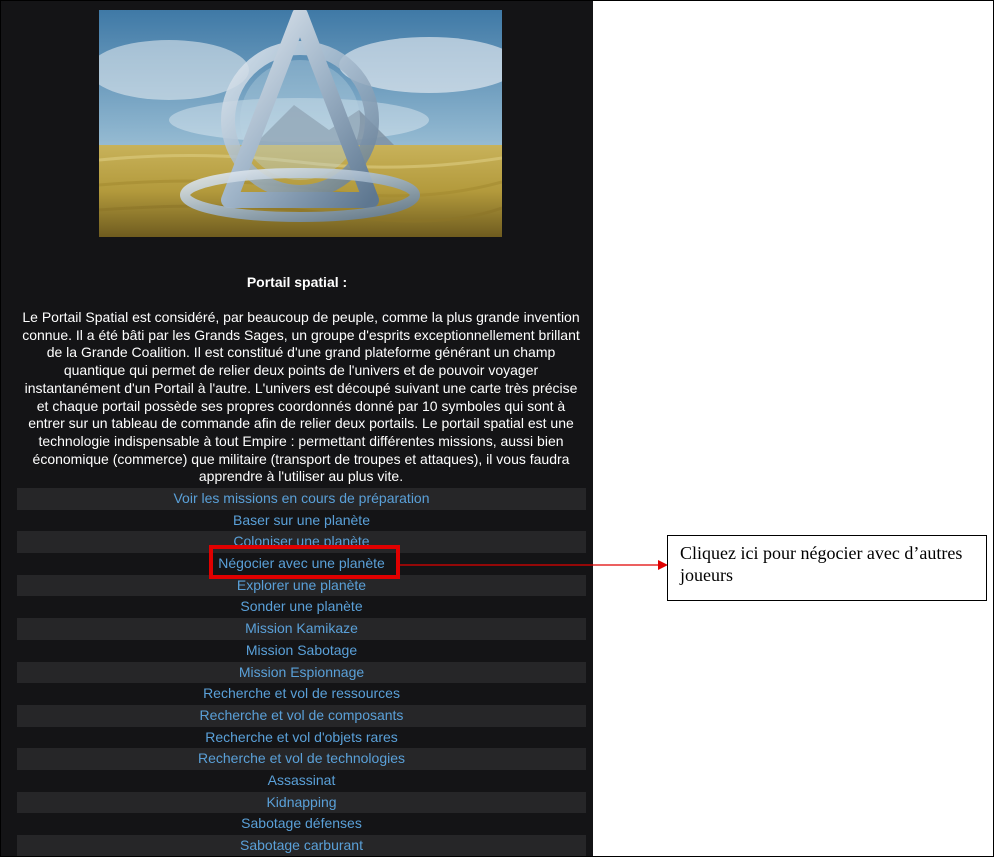 This screenshot has width=994, height=857. Describe the element at coordinates (534, 565) in the screenshot. I see `callout-arrow` at that location.